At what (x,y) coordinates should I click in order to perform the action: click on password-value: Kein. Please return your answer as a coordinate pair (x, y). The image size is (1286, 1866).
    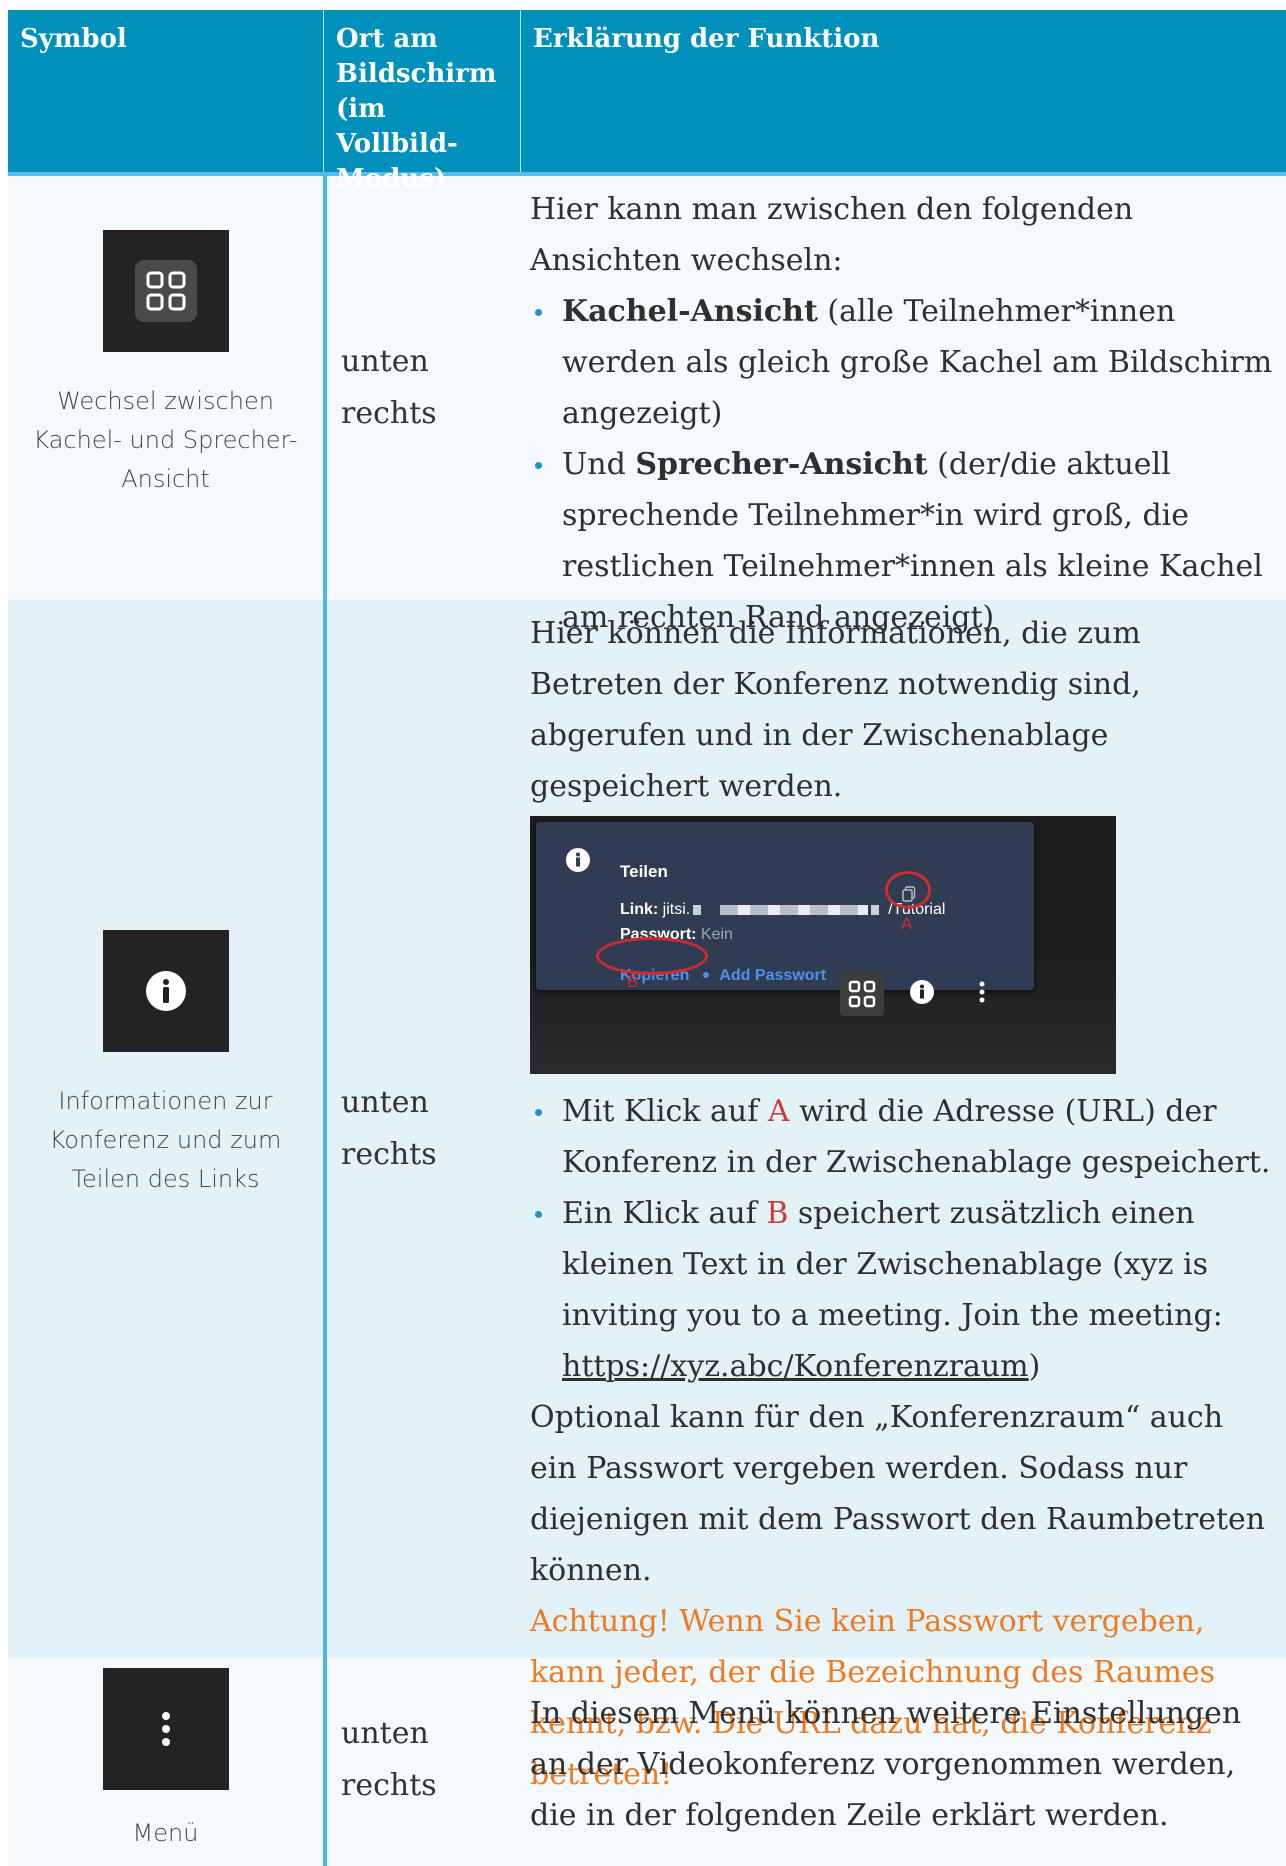
    Looking at the image, I should click on (716, 934).